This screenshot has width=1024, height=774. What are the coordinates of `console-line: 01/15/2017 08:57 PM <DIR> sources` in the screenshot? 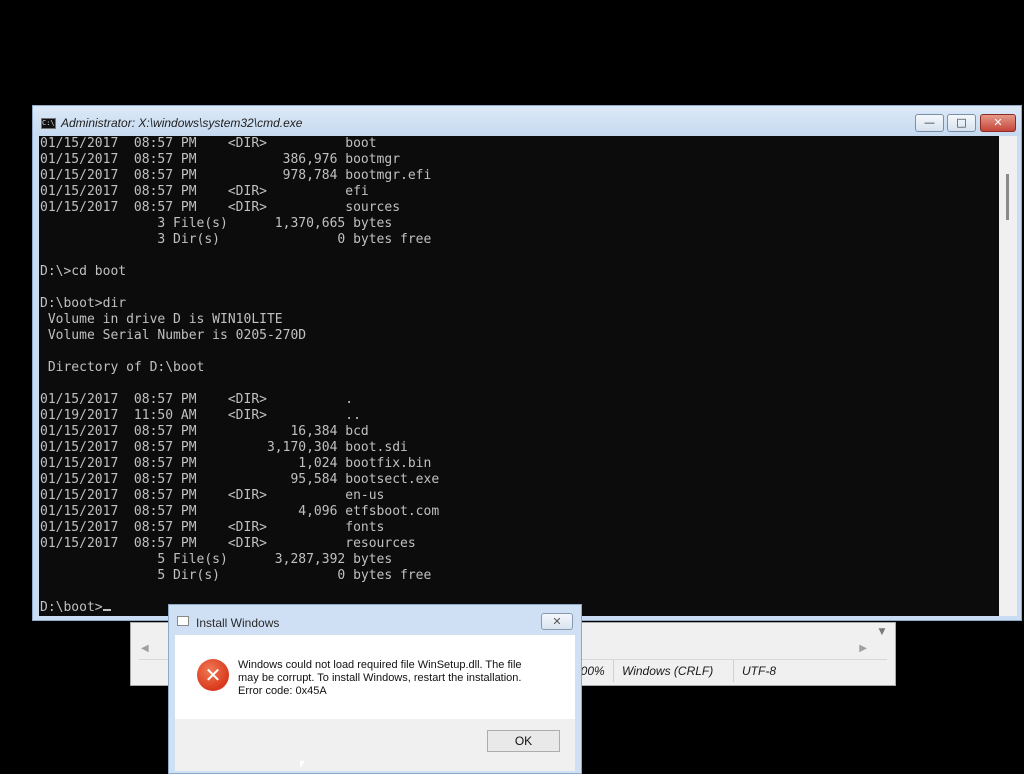 It's located at (220, 207).